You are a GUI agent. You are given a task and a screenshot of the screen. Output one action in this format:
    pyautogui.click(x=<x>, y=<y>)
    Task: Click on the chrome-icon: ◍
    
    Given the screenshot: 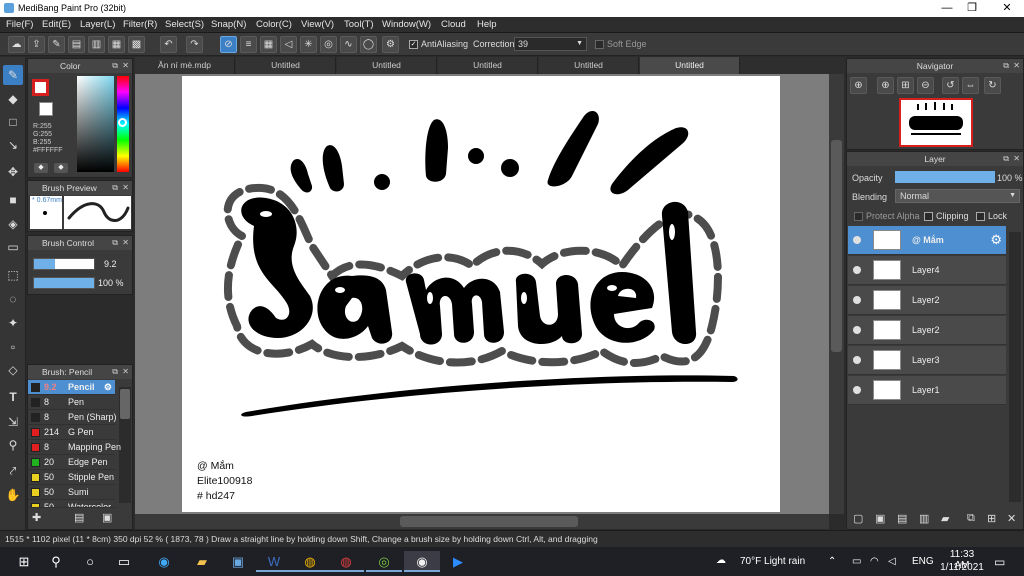 What is the action you would take?
    pyautogui.click(x=346, y=561)
    